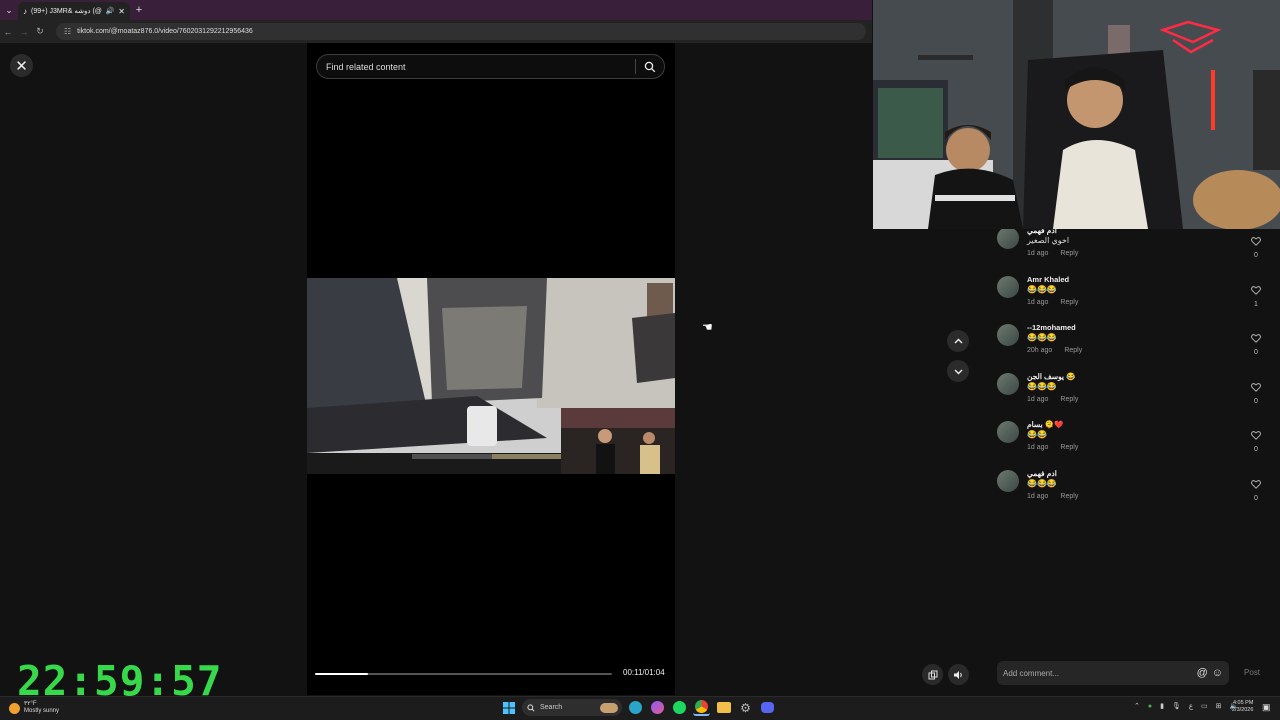  Describe the element at coordinates (1113, 673) in the screenshot. I see `comment-field: Add comment... @ ☺` at that location.